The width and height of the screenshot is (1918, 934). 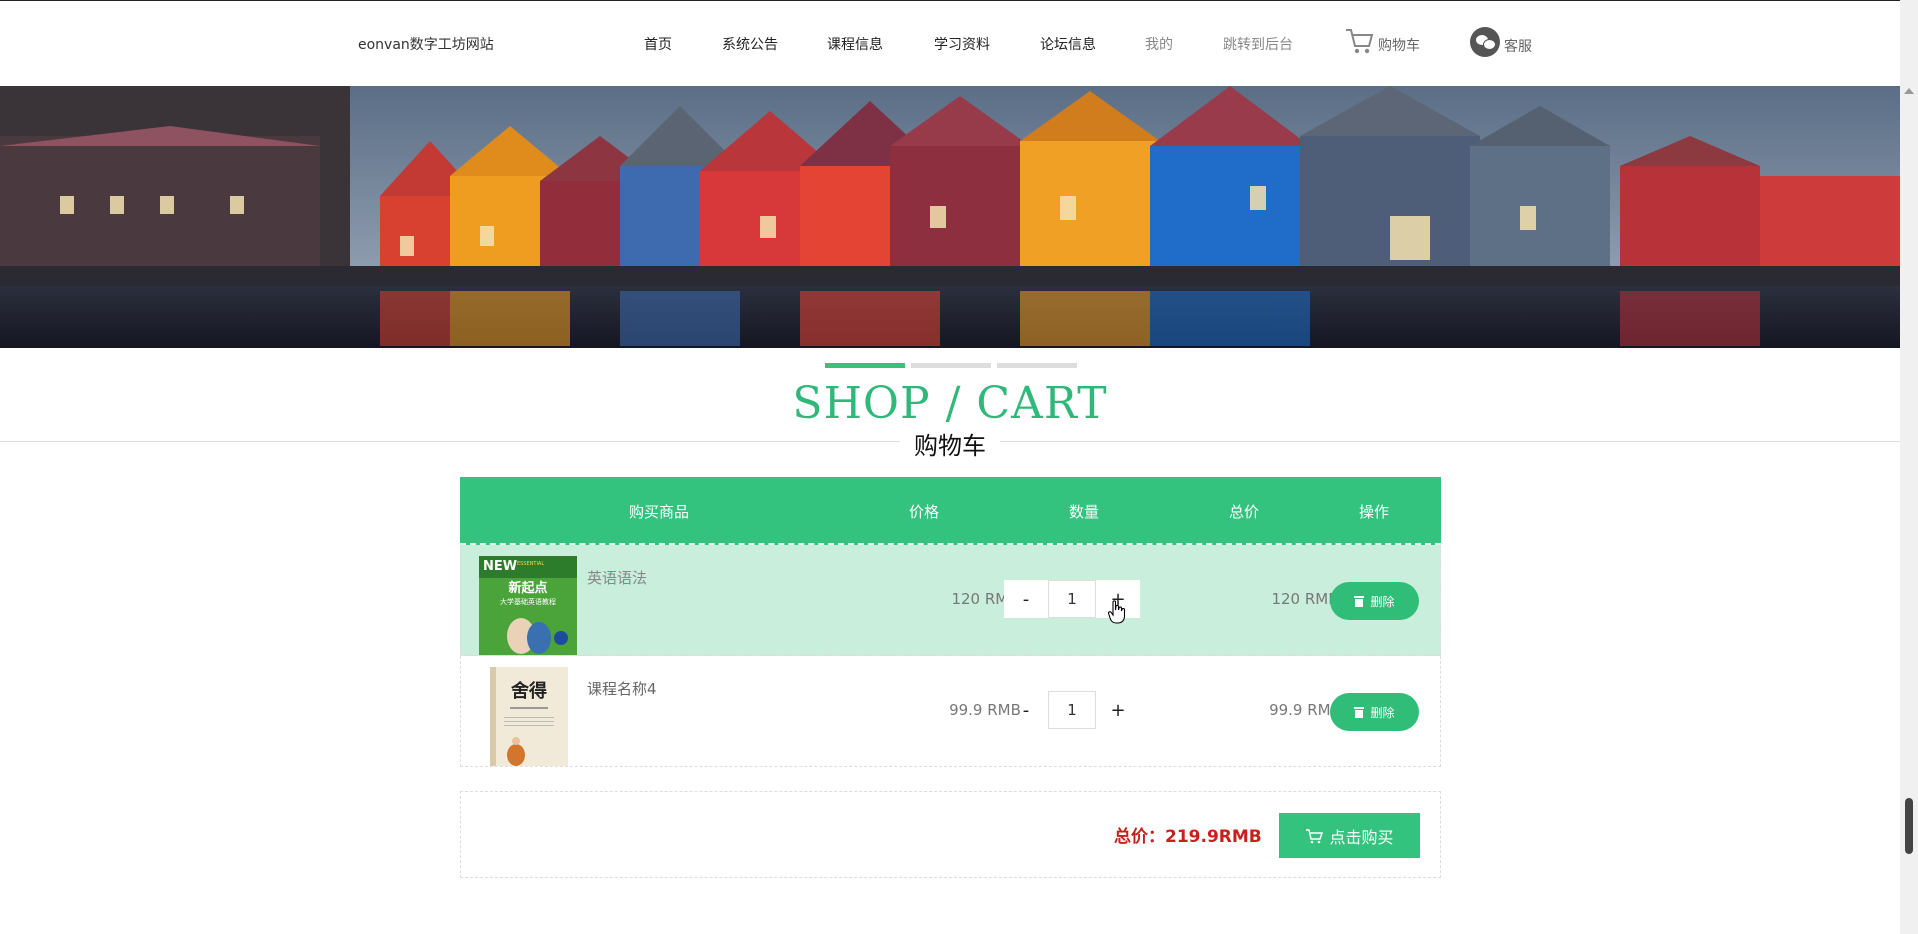 What do you see at coordinates (750, 44) in the screenshot?
I see `nav-announcements: 系统公告` at bounding box center [750, 44].